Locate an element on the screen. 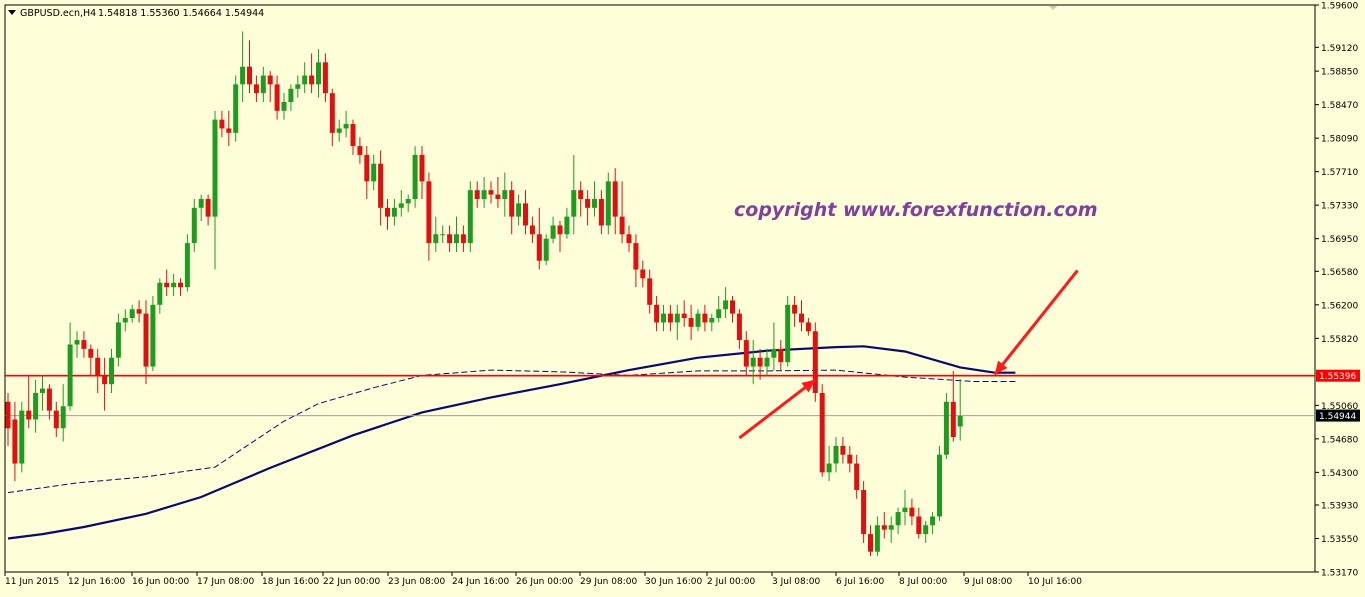 Image resolution: width=1365 pixels, height=597 pixels. x-tick-label: 29 Jun 08:00 is located at coordinates (608, 582).